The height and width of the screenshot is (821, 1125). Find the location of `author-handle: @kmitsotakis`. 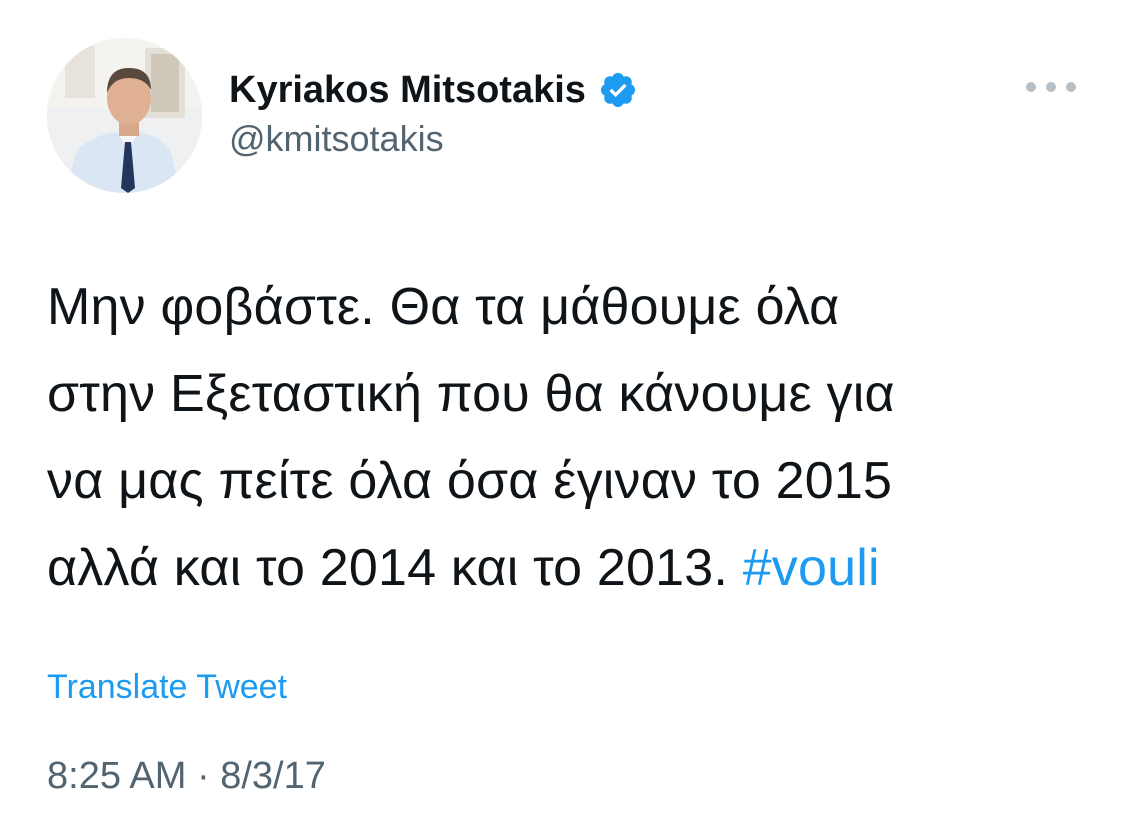

author-handle: @kmitsotakis is located at coordinates (336, 139).